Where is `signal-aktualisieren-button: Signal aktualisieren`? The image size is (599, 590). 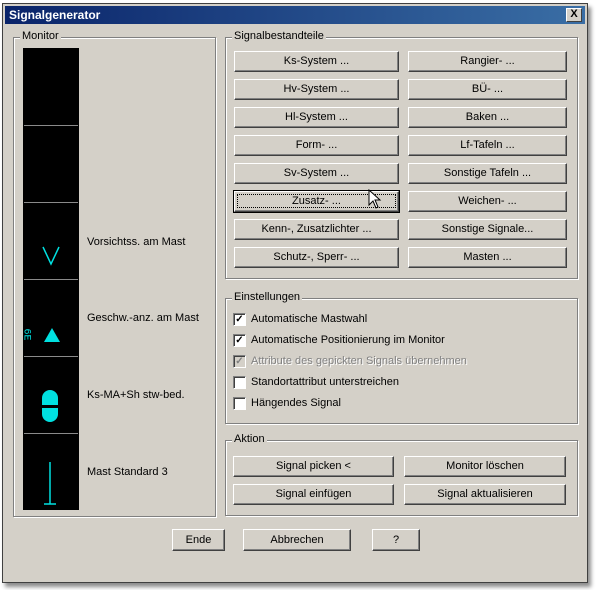 signal-aktualisieren-button: Signal aktualisieren is located at coordinates (485, 494).